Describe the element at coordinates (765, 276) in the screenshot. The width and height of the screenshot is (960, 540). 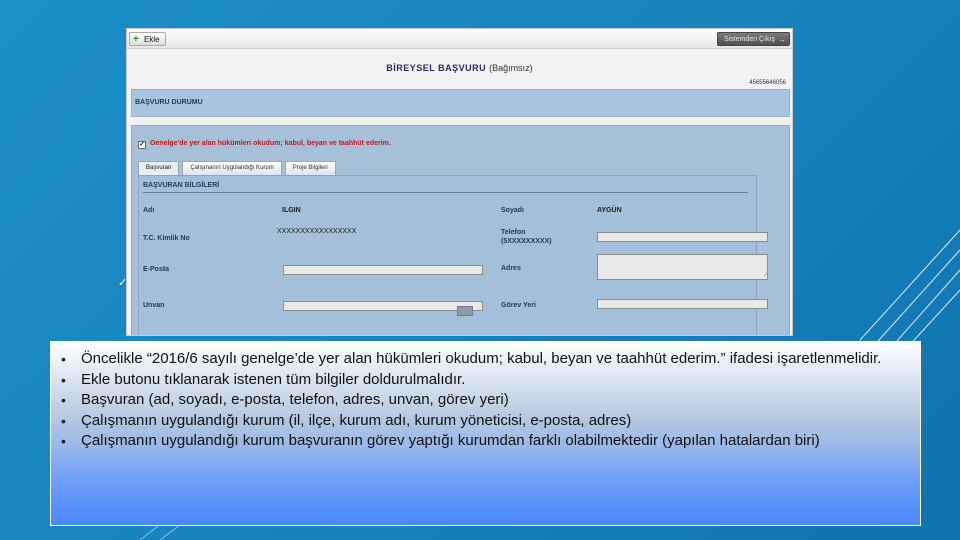
I see `resize-grip-icon: ∕` at that location.